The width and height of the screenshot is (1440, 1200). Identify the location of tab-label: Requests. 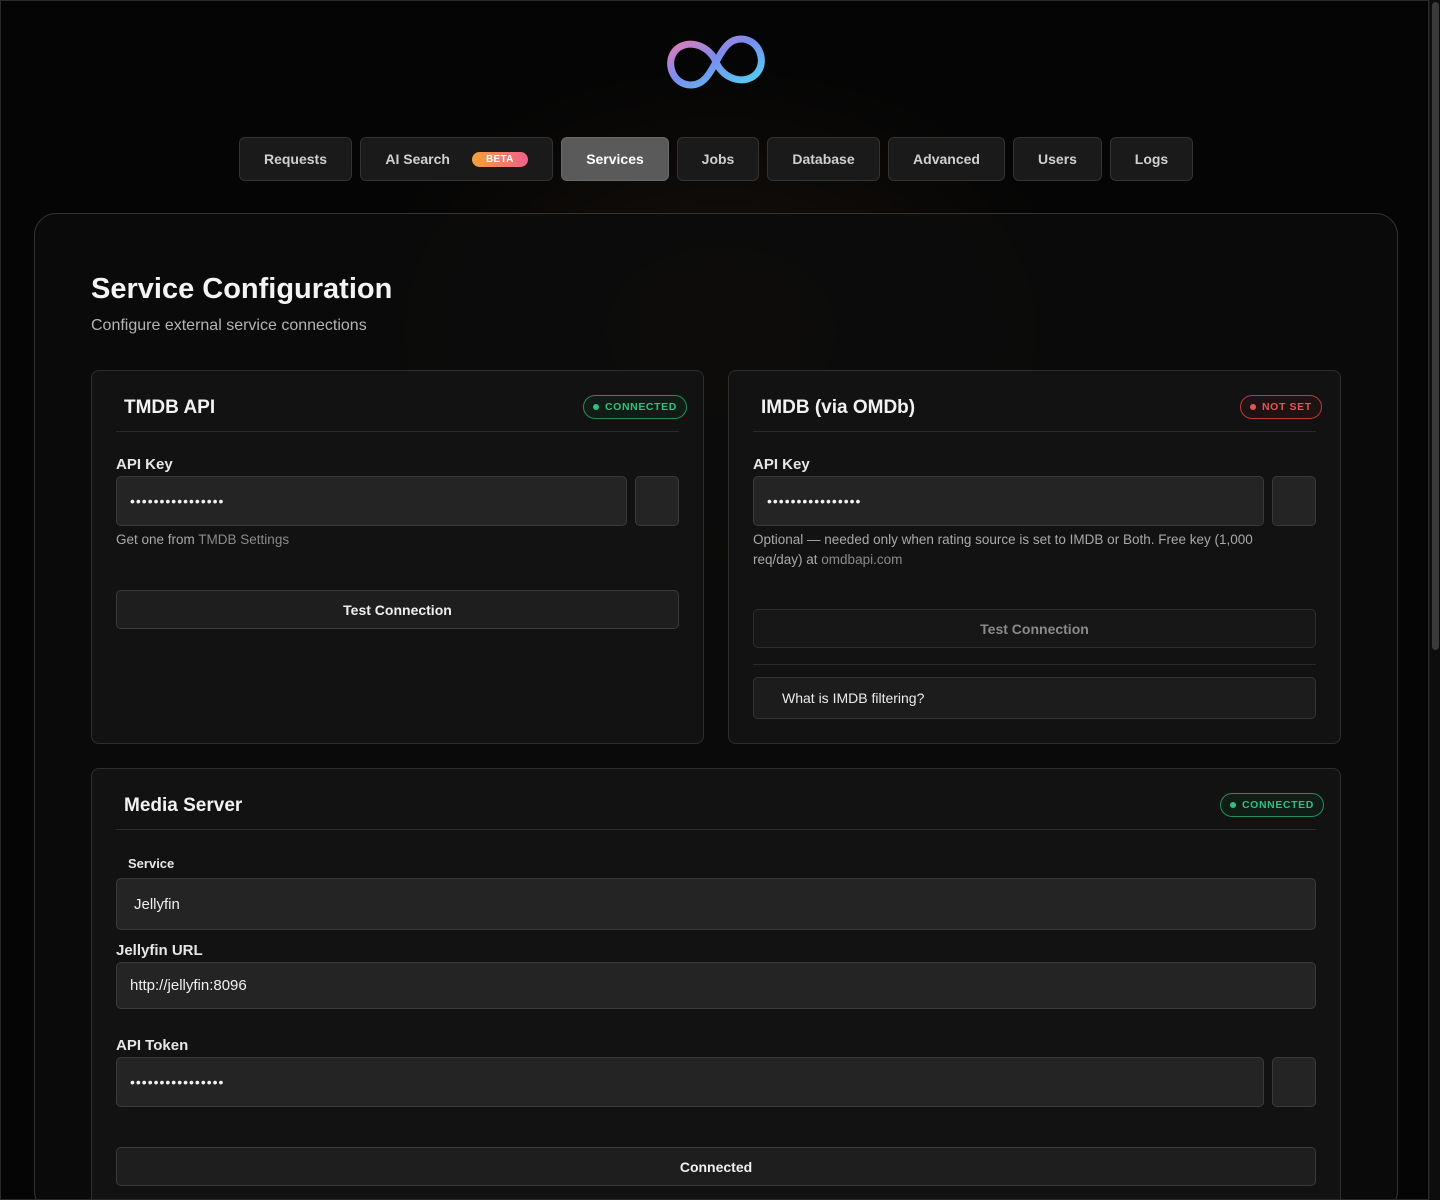
(295, 159).